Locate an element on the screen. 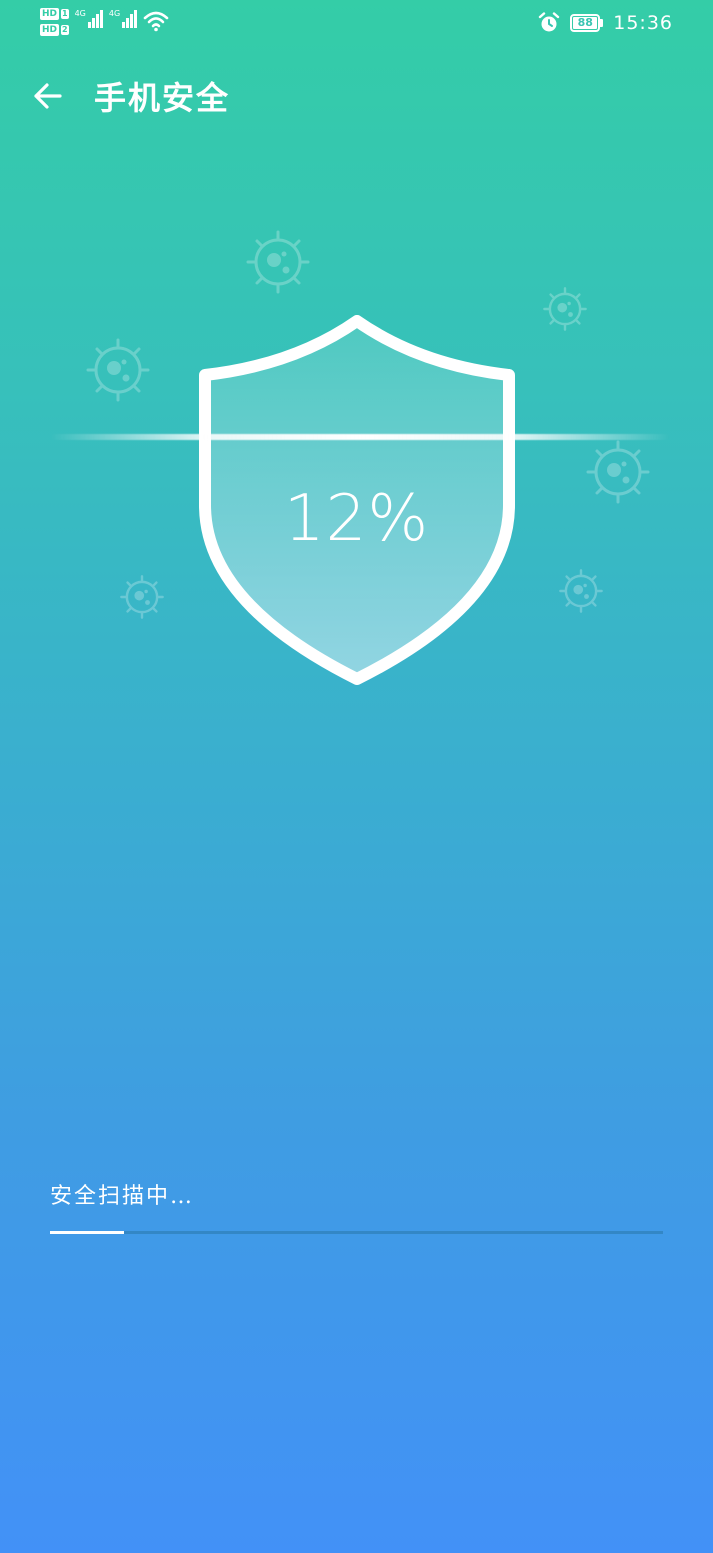  alarm-icon is located at coordinates (549, 22).